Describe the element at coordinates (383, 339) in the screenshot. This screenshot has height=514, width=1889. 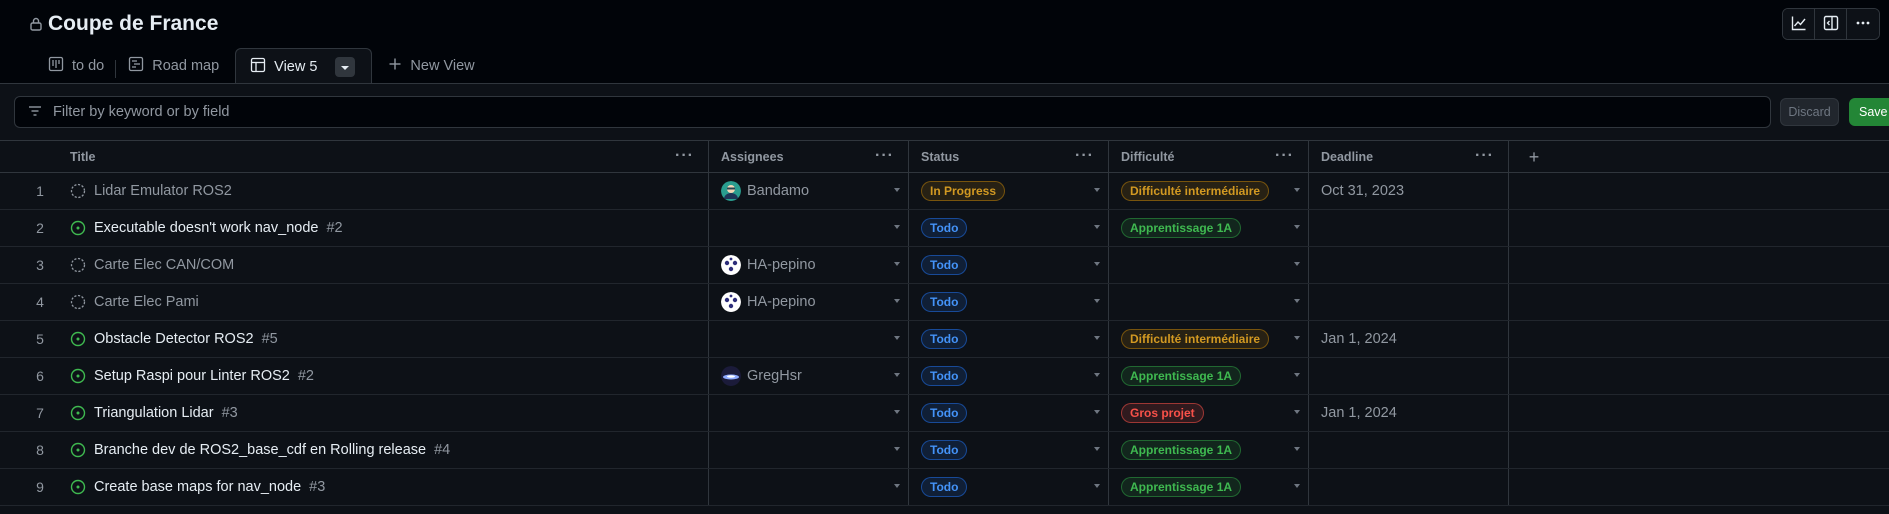
I see `title-cell: Obstacle Detector ROS2 #5` at that location.